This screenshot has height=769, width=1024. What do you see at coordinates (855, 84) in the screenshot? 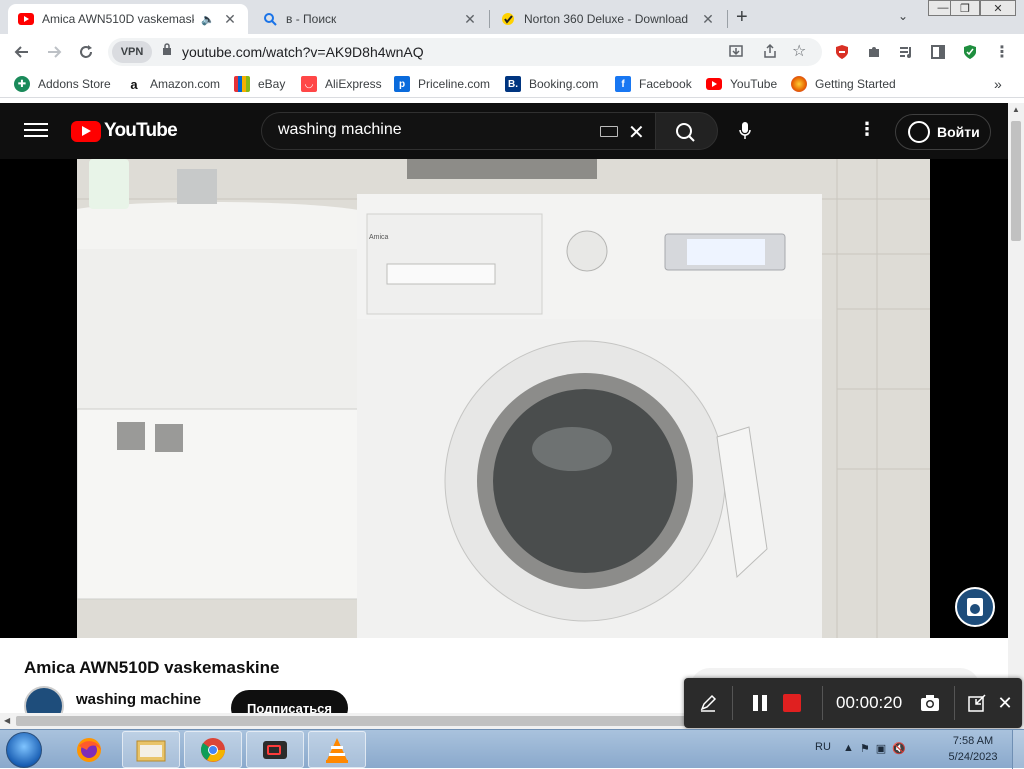
I see `bookmark-label: Getting Started` at bounding box center [855, 84].